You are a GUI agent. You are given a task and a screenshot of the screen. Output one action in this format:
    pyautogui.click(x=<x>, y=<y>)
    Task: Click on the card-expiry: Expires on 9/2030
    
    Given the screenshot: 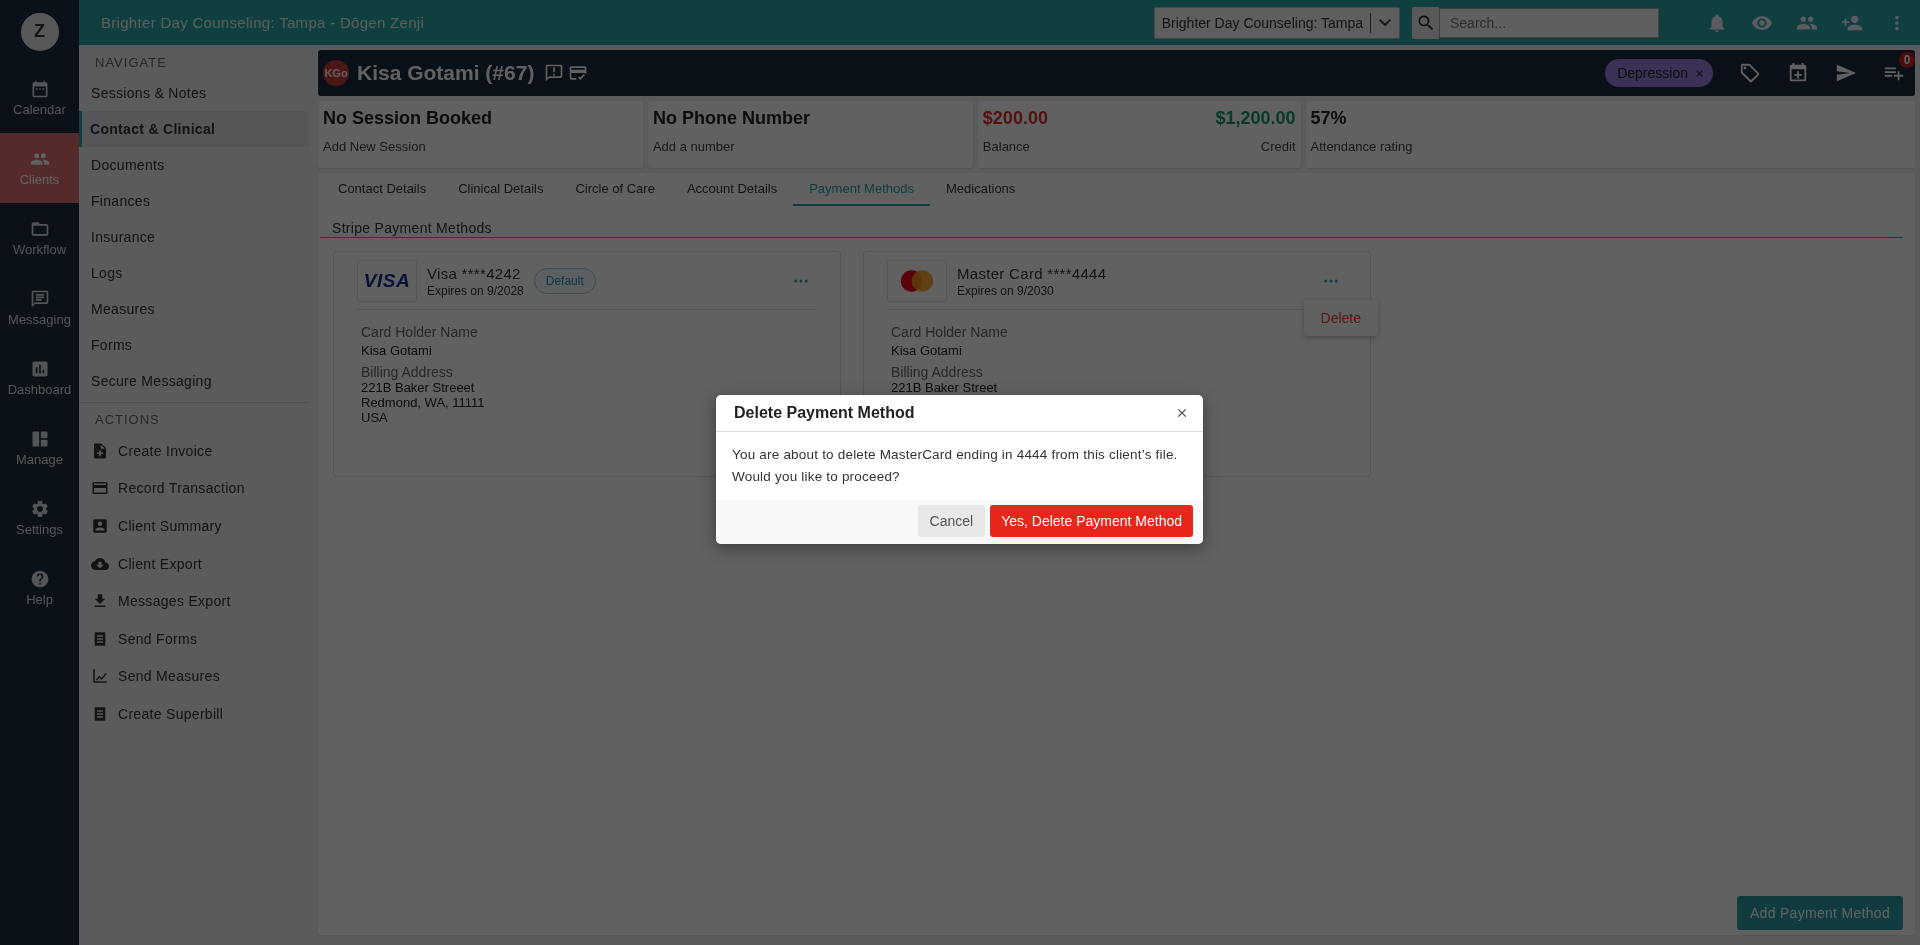 What is the action you would take?
    pyautogui.click(x=1006, y=290)
    